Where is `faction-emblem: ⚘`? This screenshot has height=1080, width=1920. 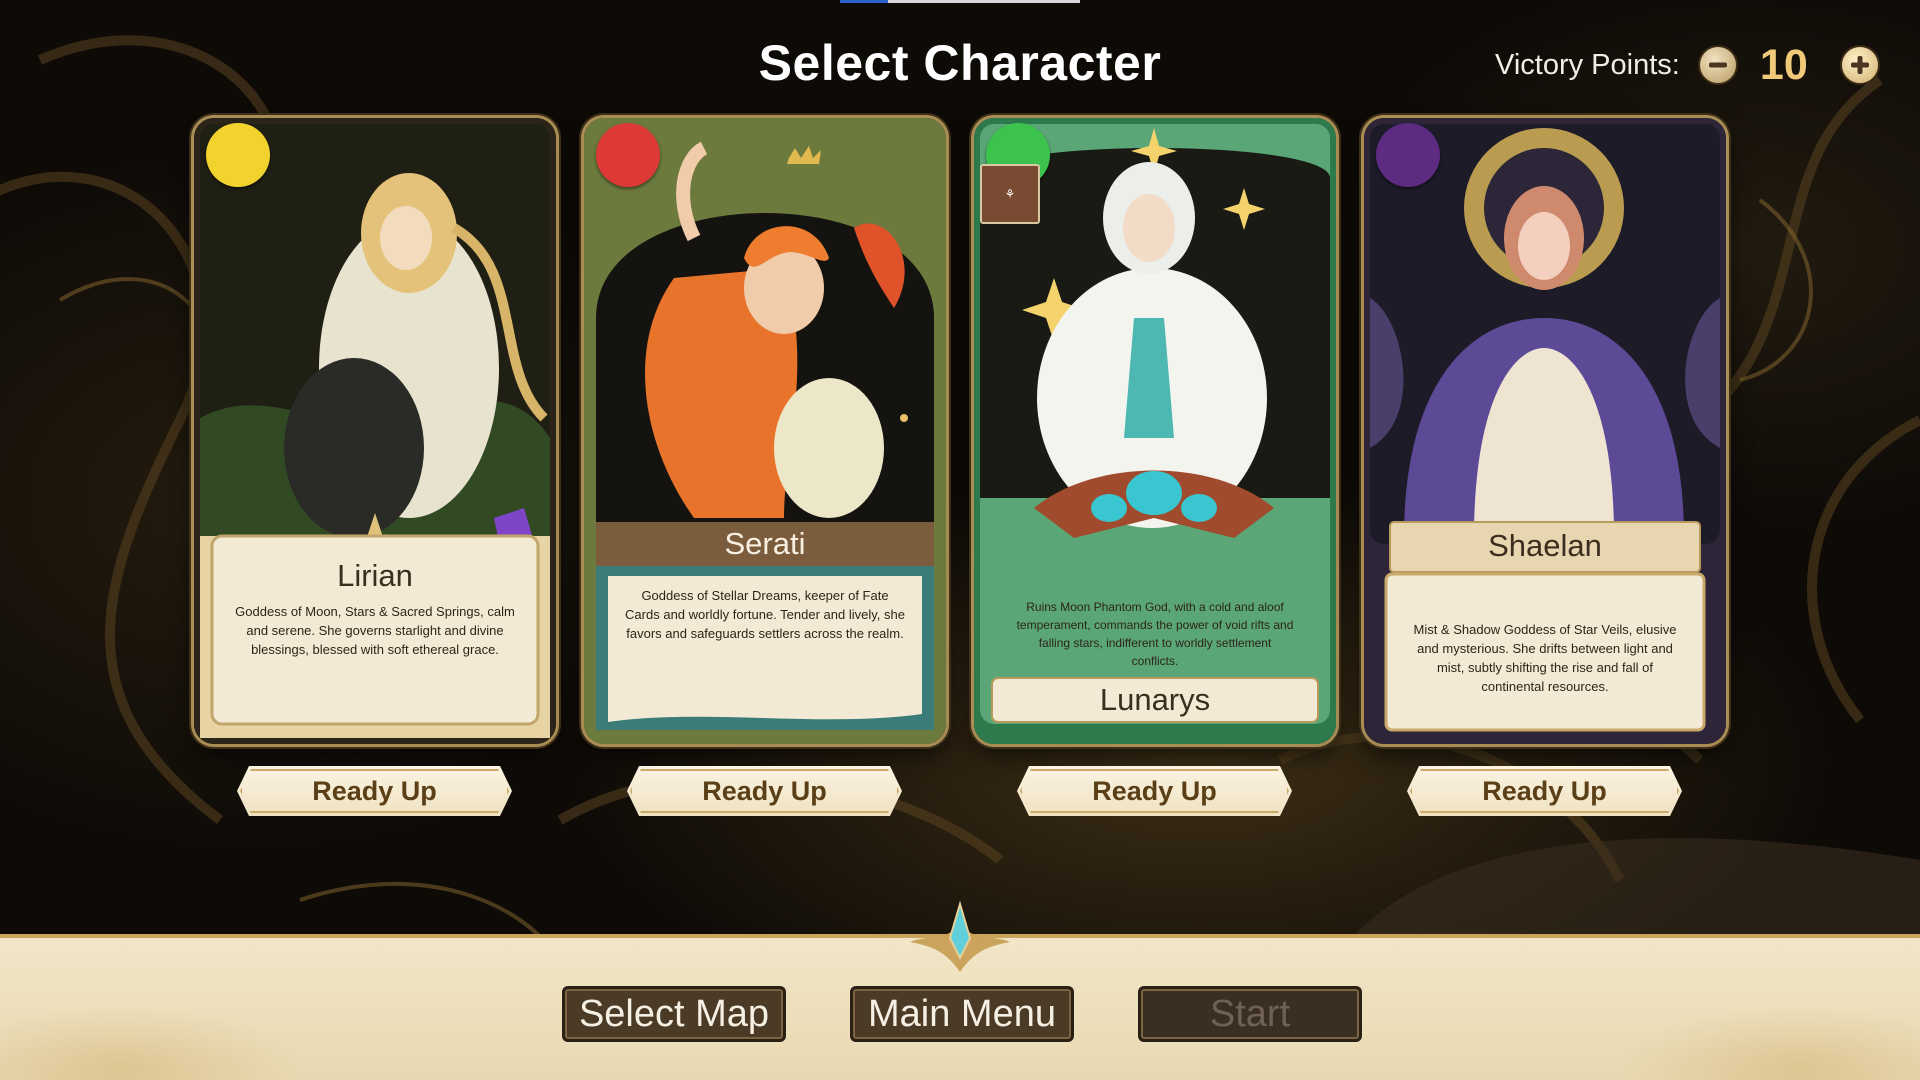
faction-emblem: ⚘ is located at coordinates (1010, 194).